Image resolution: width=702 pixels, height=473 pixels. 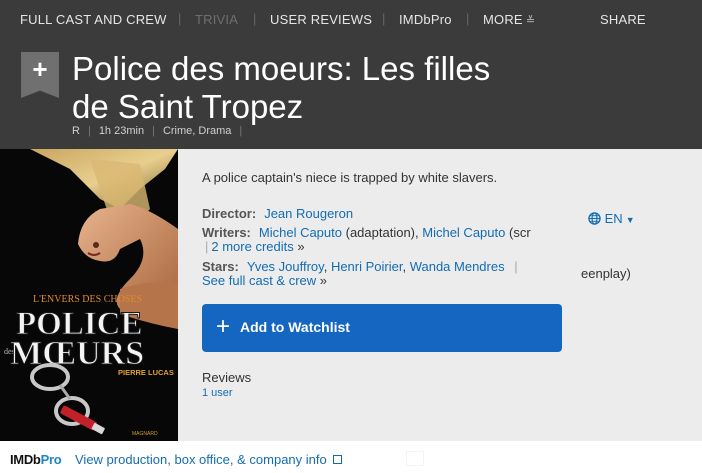 I want to click on nav-more-label: MORE, so click(x=503, y=19).